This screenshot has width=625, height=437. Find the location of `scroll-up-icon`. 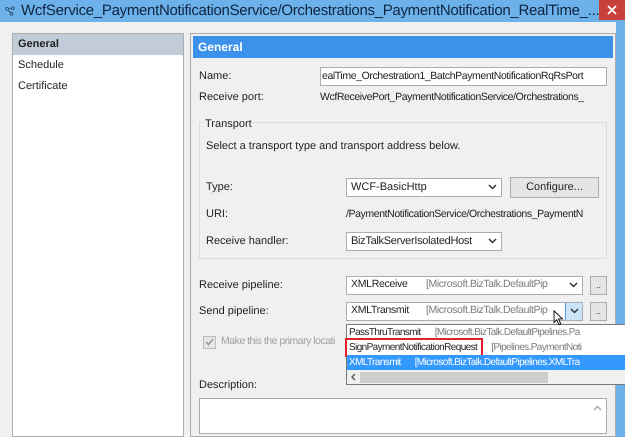

scroll-up-icon is located at coordinates (597, 407).